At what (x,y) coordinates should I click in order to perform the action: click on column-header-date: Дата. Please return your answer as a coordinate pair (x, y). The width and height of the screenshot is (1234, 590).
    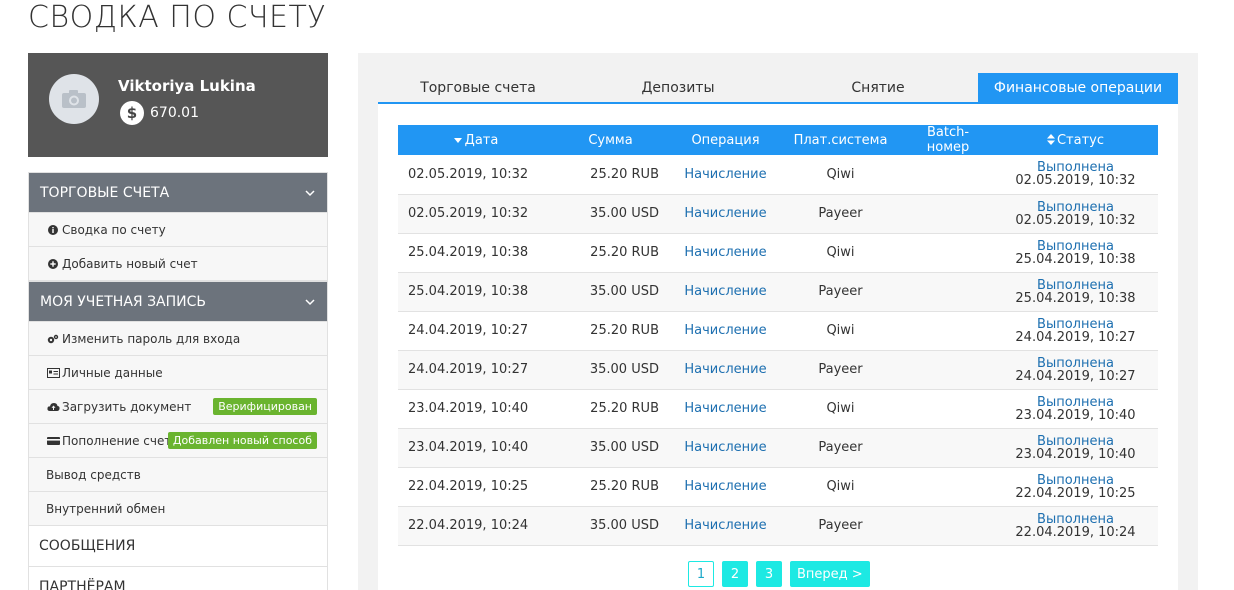
    Looking at the image, I should click on (473, 140).